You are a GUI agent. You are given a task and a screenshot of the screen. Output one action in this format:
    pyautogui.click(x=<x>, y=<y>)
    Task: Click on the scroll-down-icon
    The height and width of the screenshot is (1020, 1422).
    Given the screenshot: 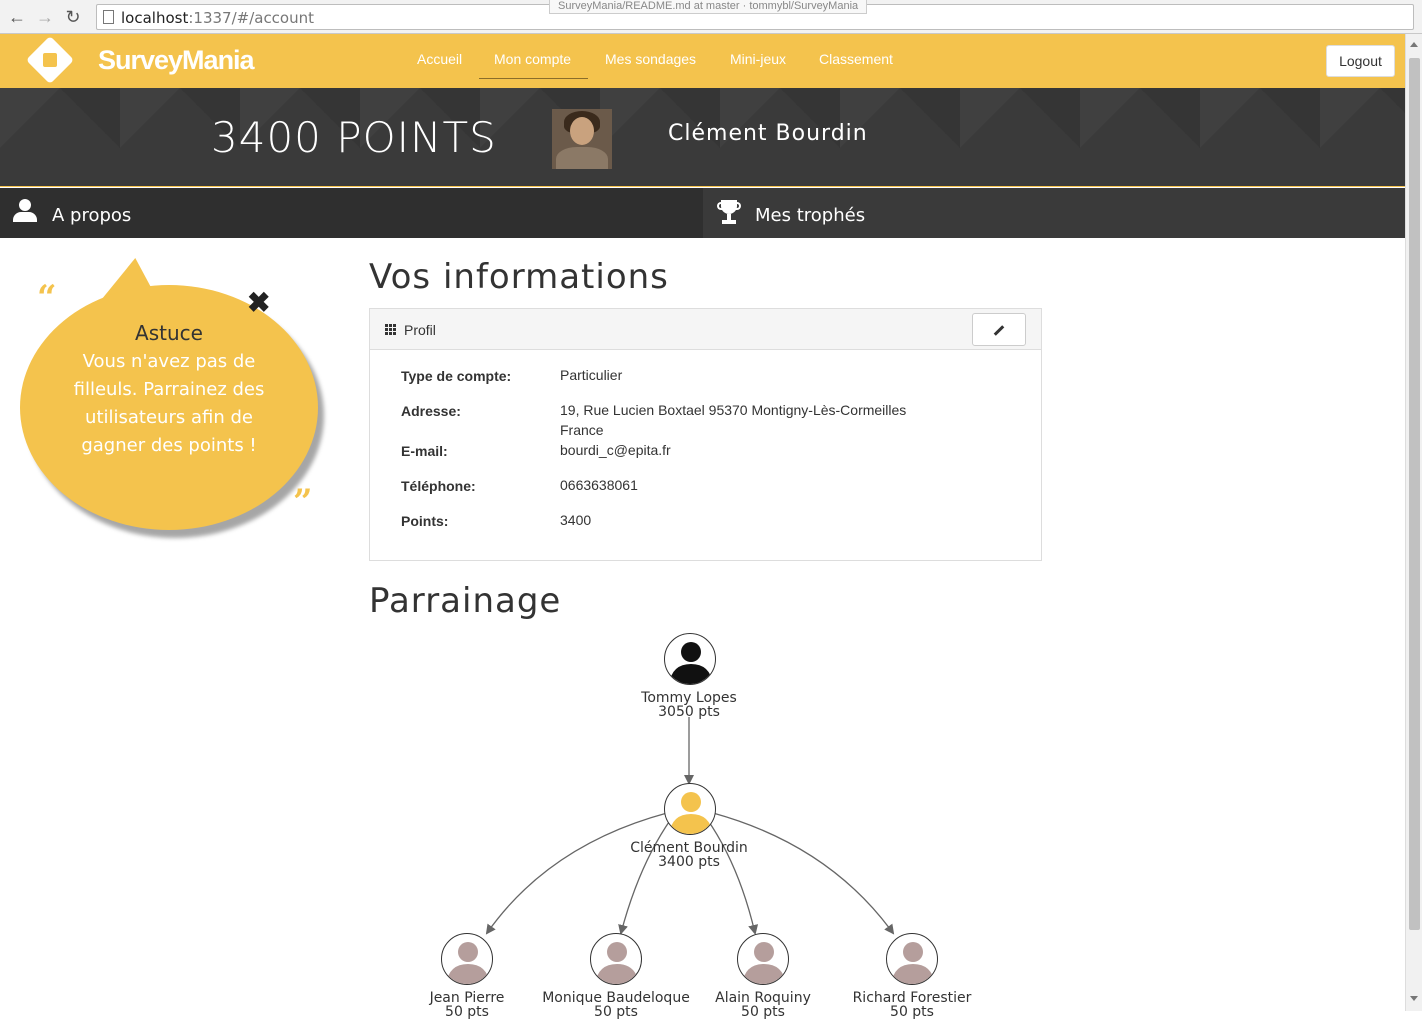 What is the action you would take?
    pyautogui.click(x=1414, y=998)
    